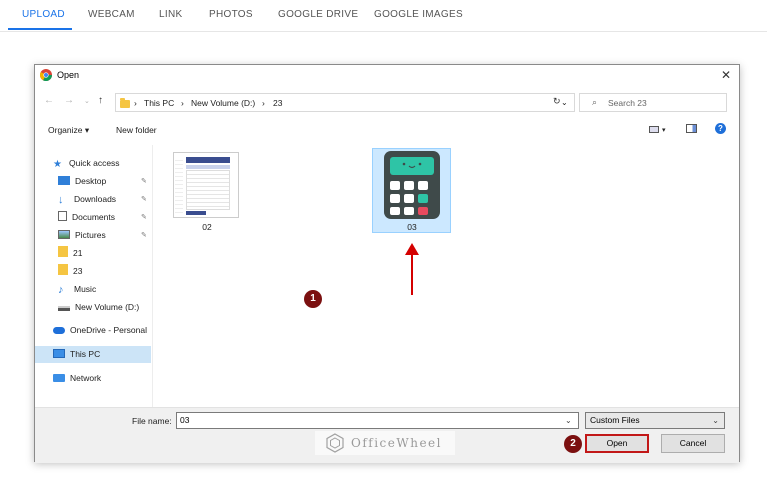 The image size is (767, 480). I want to click on sidebar-item-label: 21, so click(78, 253).